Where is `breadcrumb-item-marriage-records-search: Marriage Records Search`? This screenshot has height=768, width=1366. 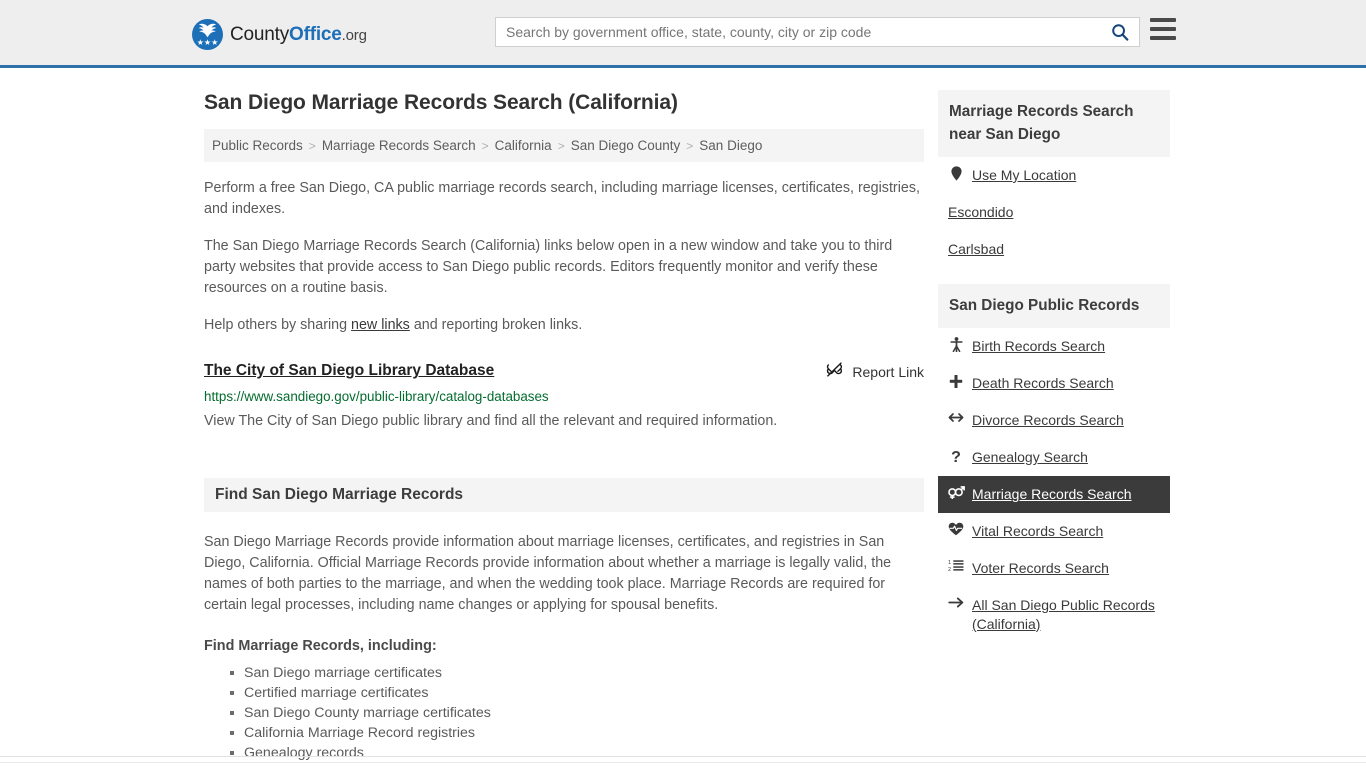
breadcrumb-item-marriage-records-search: Marriage Records Search is located at coordinates (399, 145).